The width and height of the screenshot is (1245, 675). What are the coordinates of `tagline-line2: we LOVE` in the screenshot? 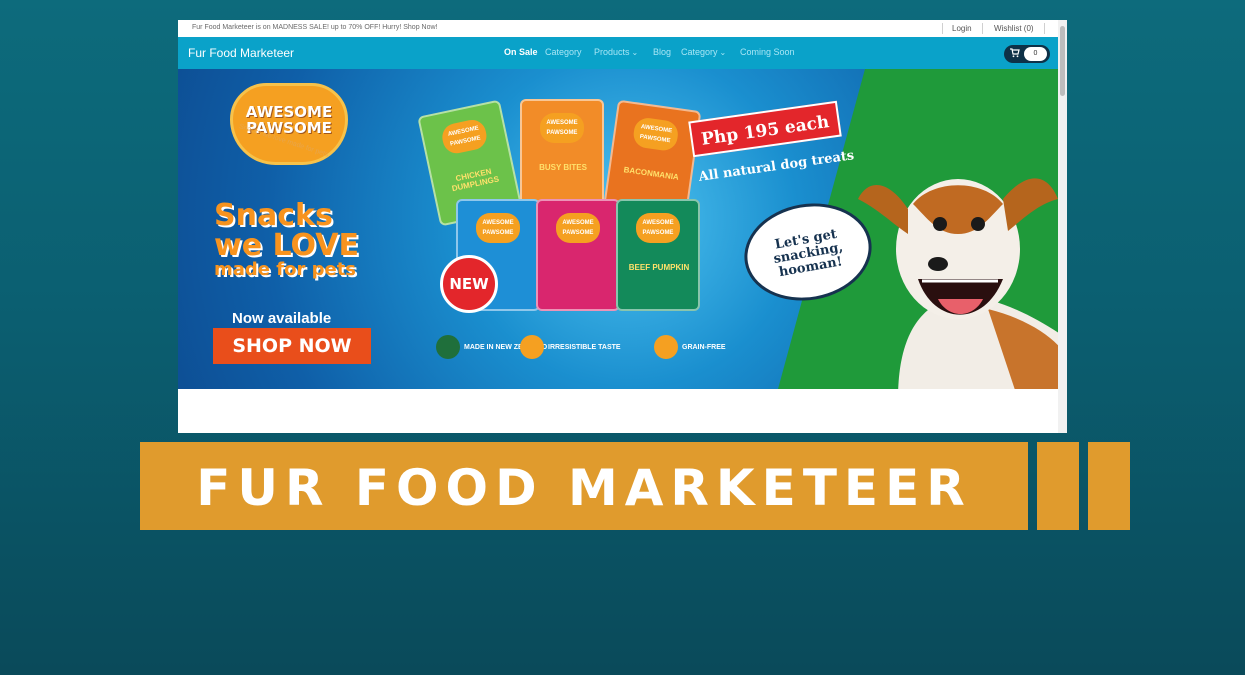 It's located at (286, 245).